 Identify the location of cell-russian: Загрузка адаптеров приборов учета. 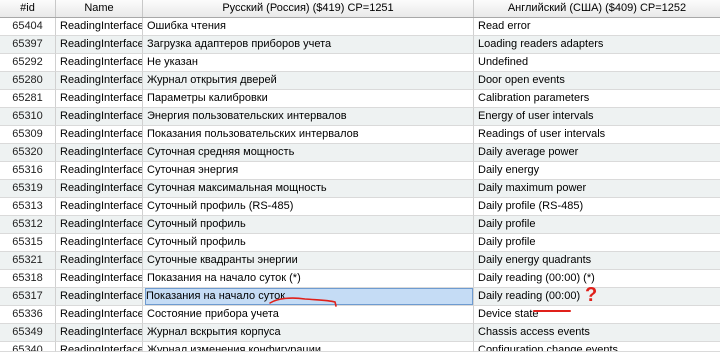
(308, 45).